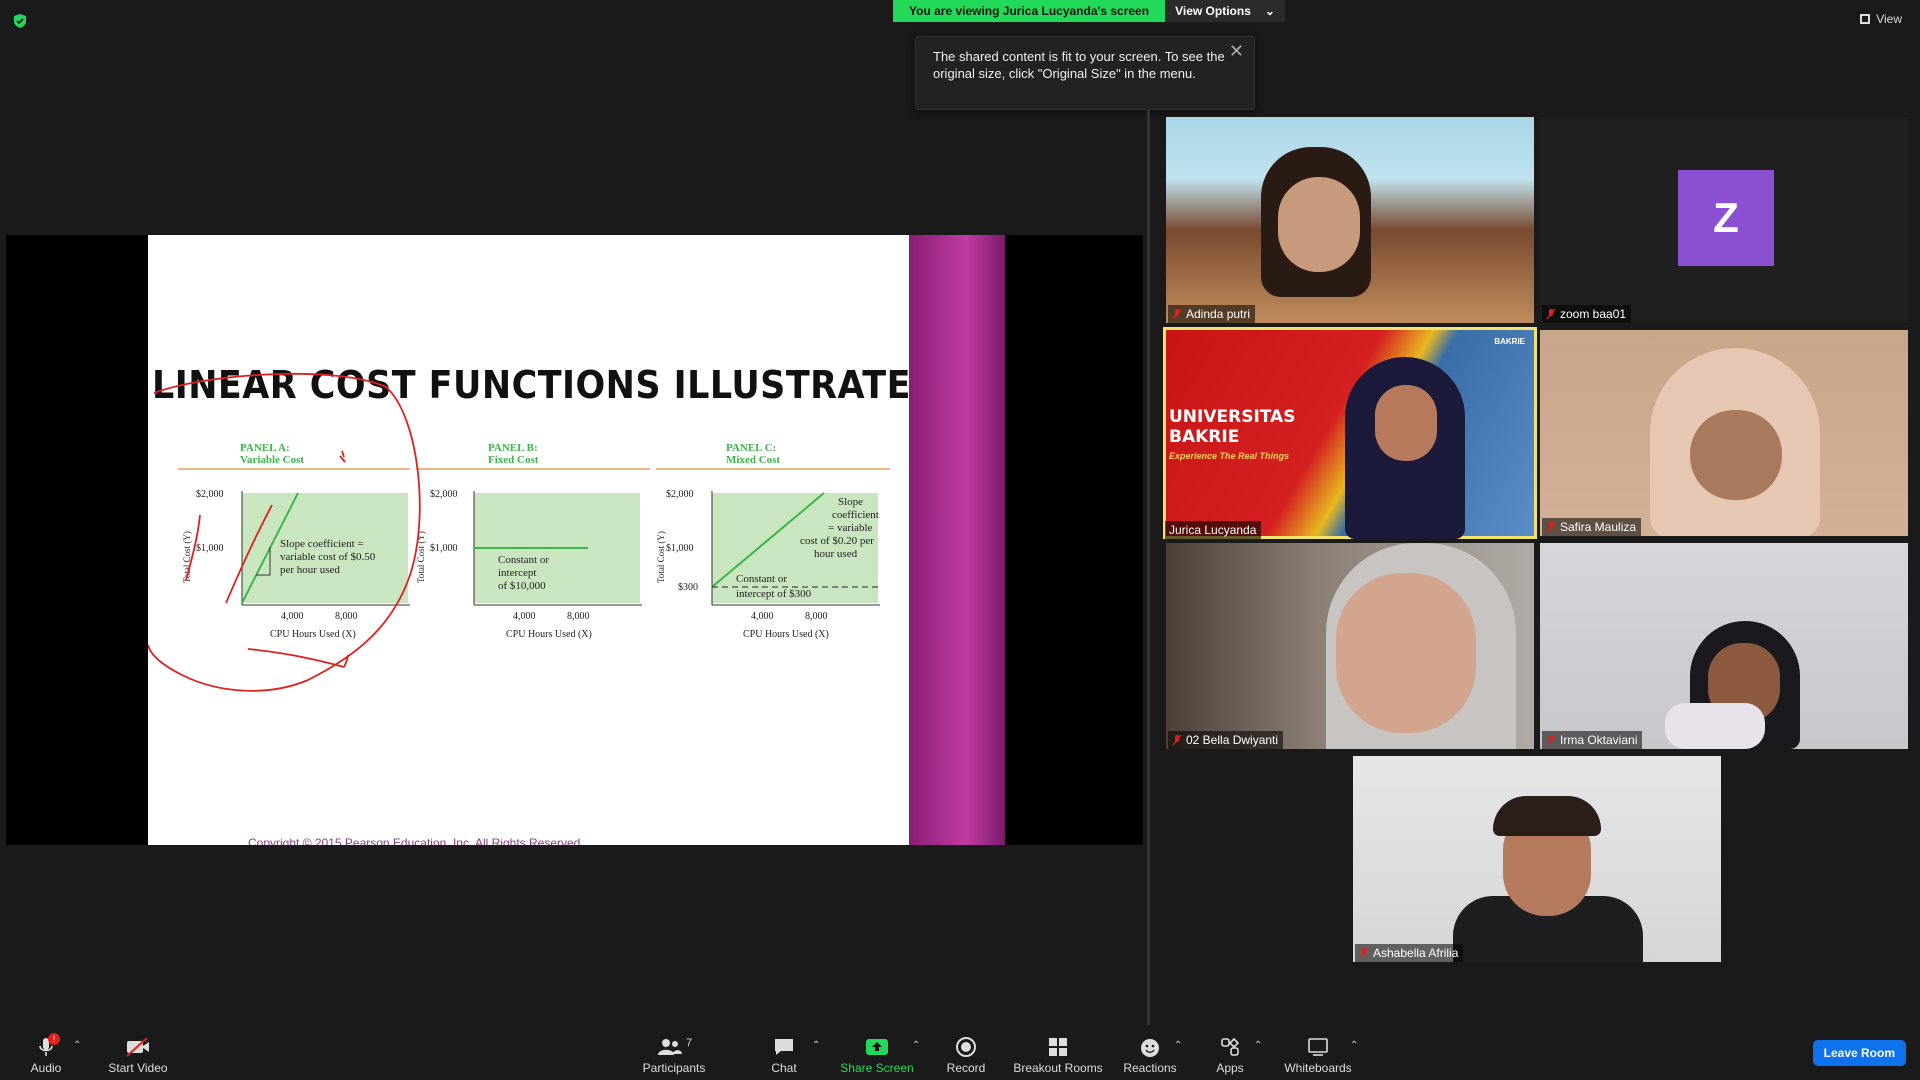  I want to click on panel-b-x8000: 8,000, so click(578, 616).